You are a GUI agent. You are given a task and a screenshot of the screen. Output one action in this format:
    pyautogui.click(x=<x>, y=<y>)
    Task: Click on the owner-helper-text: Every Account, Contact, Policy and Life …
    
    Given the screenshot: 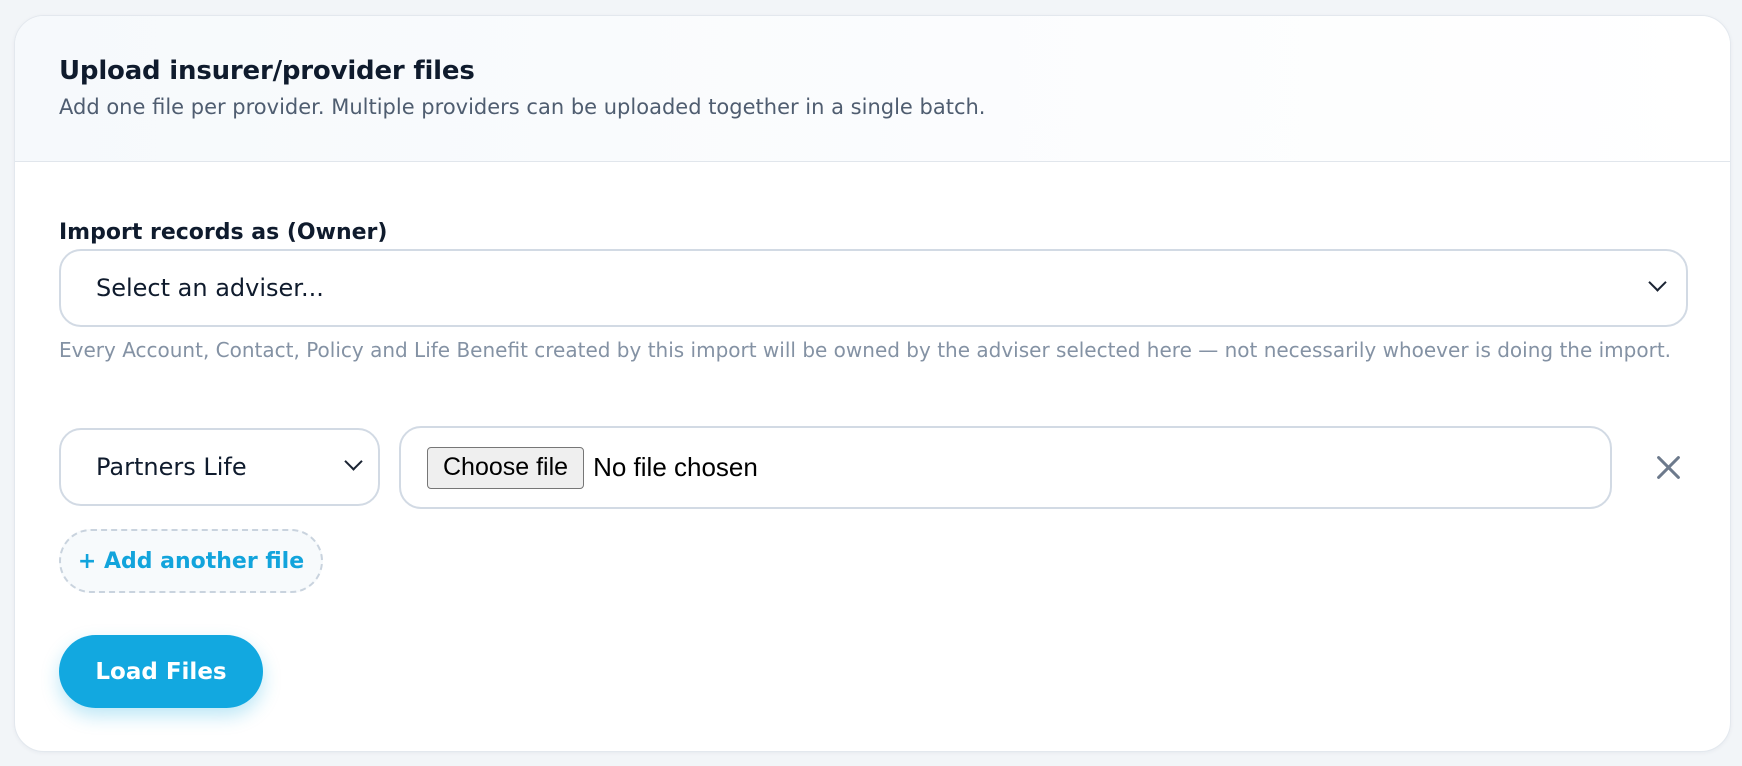 What is the action you would take?
    pyautogui.click(x=865, y=350)
    